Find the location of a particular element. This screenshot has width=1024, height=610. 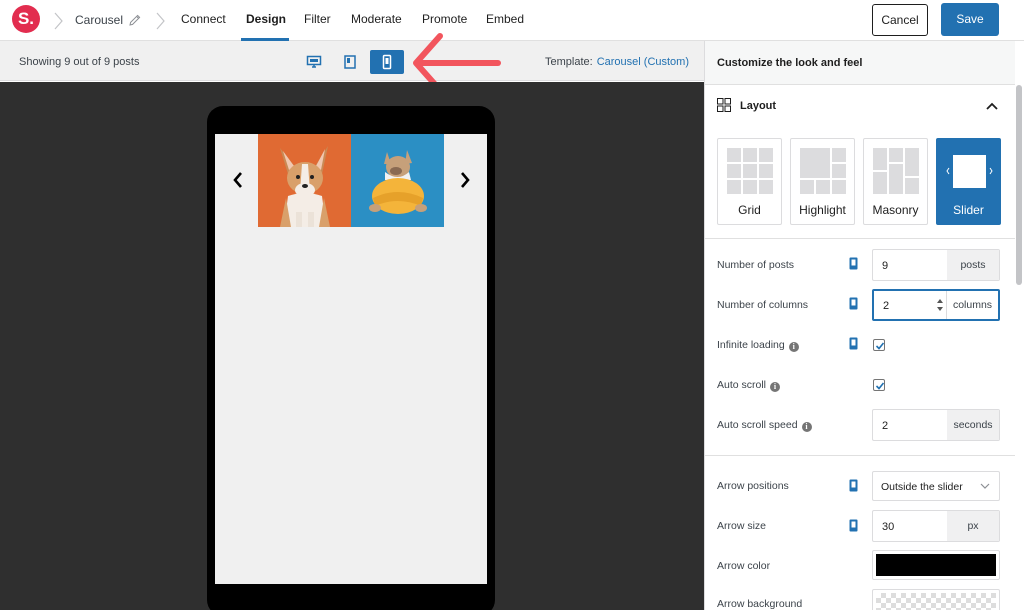

posts-unit: posts is located at coordinates (973, 265).